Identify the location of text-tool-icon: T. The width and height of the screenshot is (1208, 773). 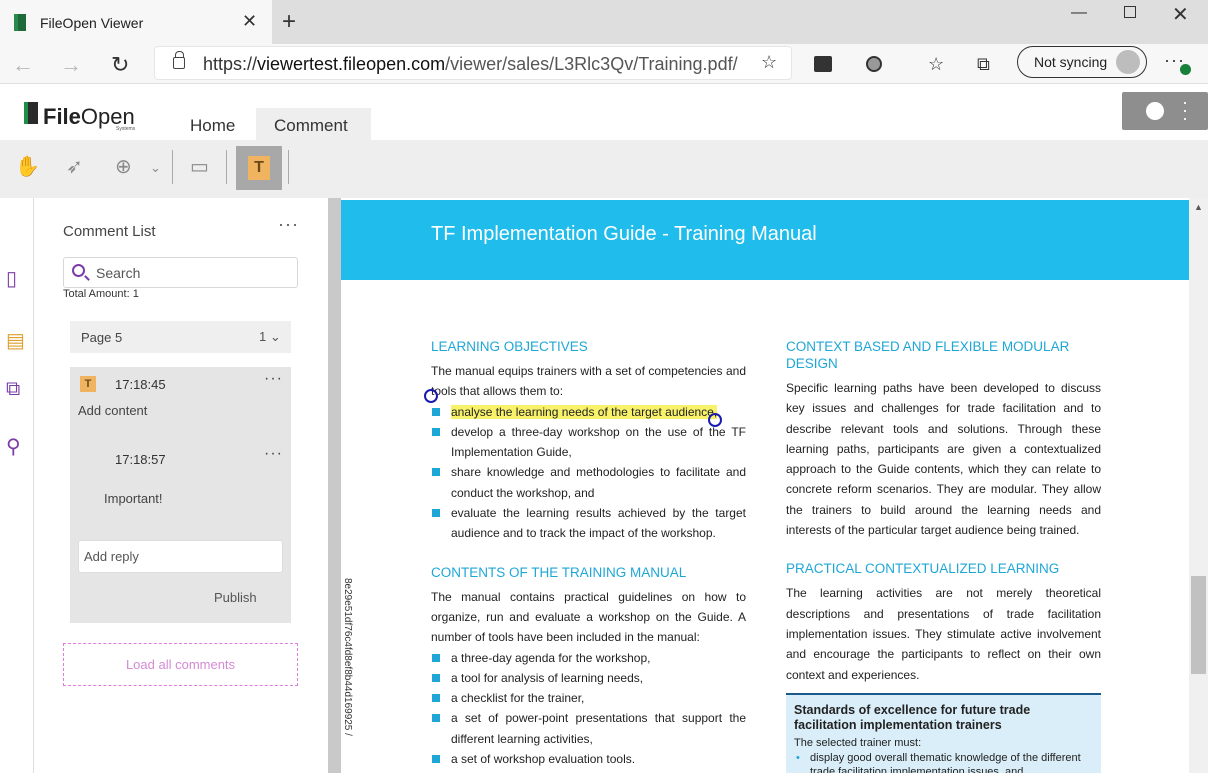
(259, 168).